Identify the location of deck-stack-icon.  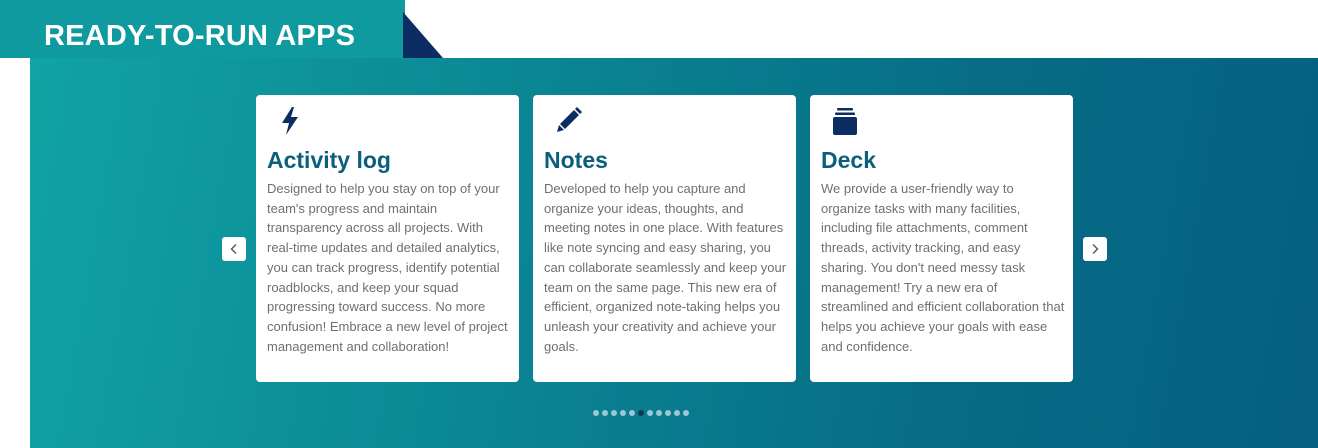
(845, 121).